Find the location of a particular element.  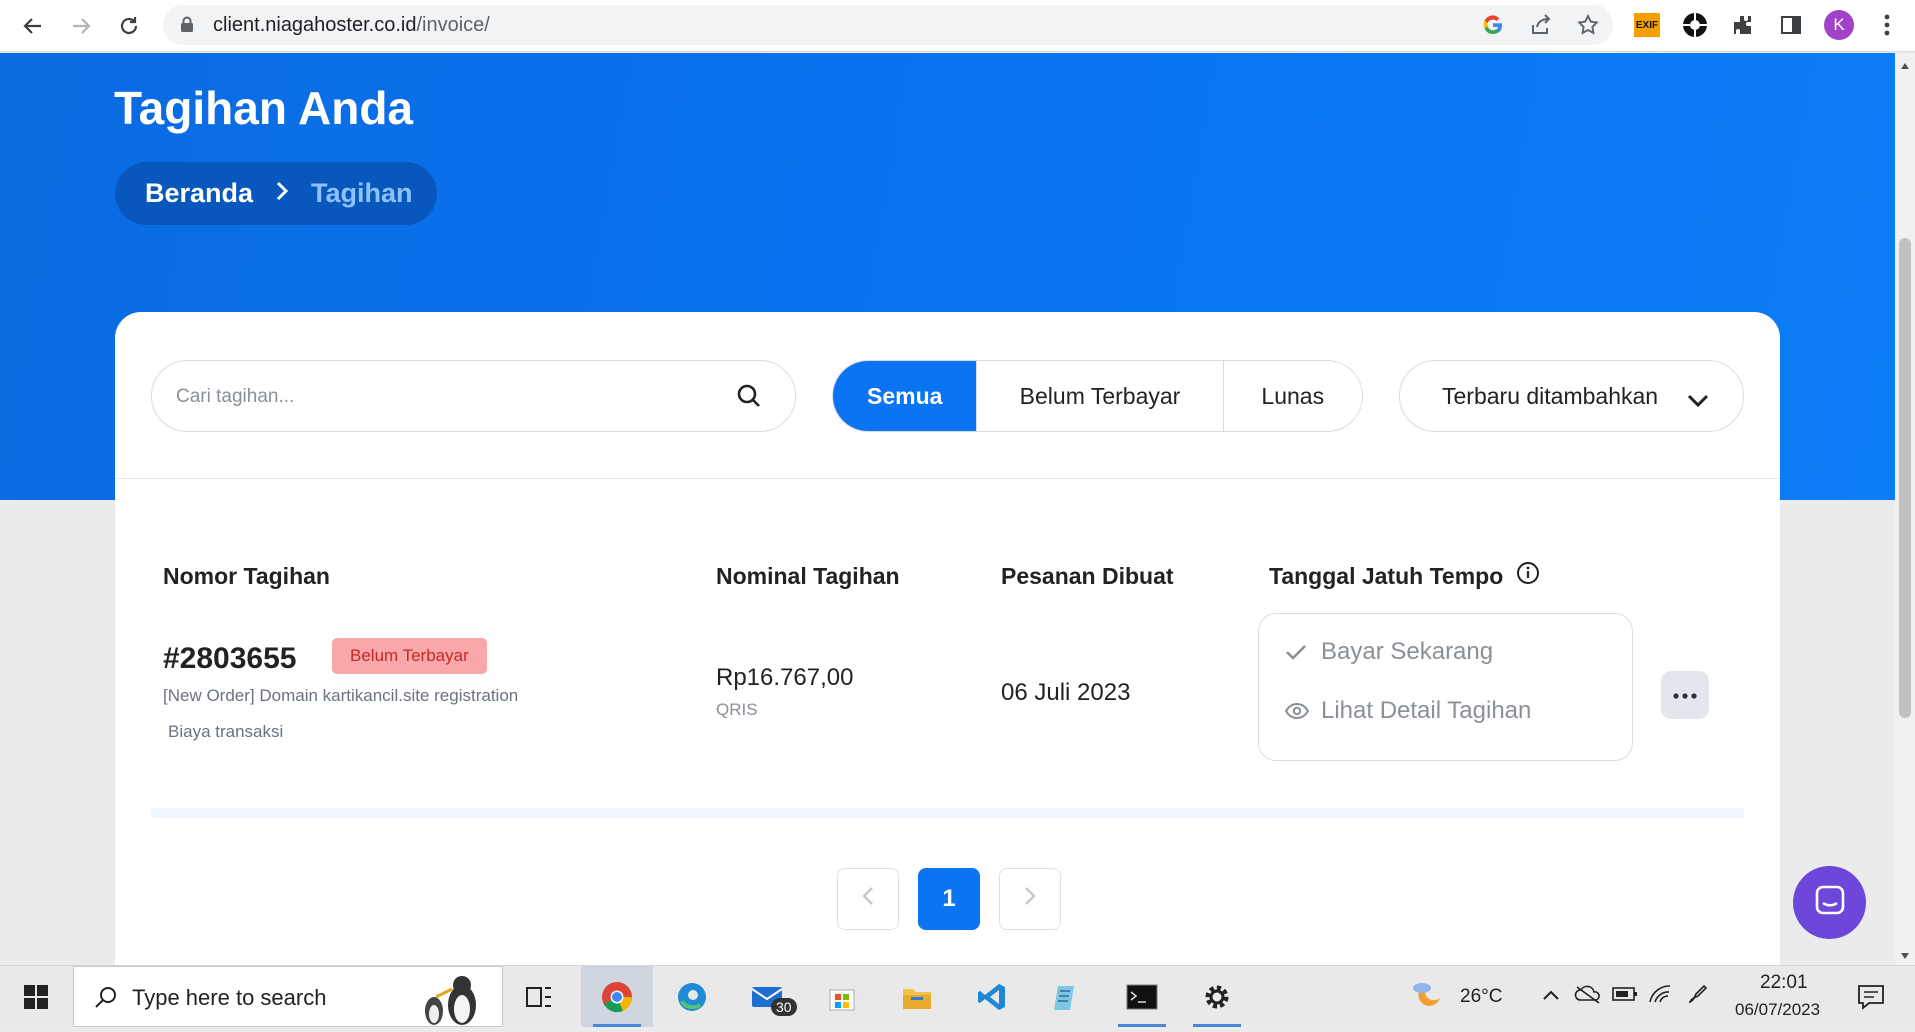

penguin-illustration-icon is located at coordinates (452, 1001).